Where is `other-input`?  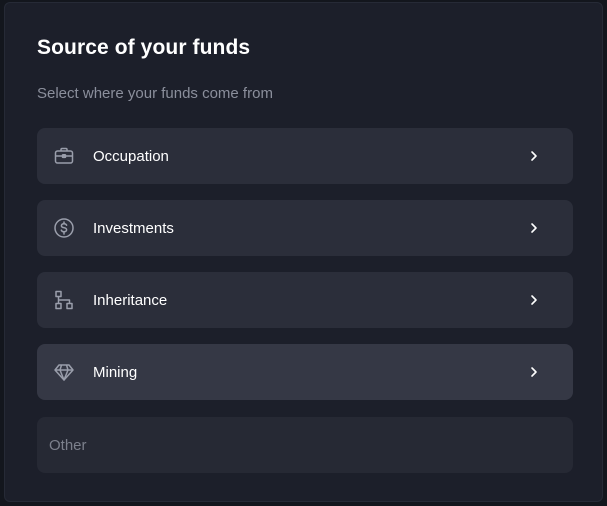 other-input is located at coordinates (305, 445).